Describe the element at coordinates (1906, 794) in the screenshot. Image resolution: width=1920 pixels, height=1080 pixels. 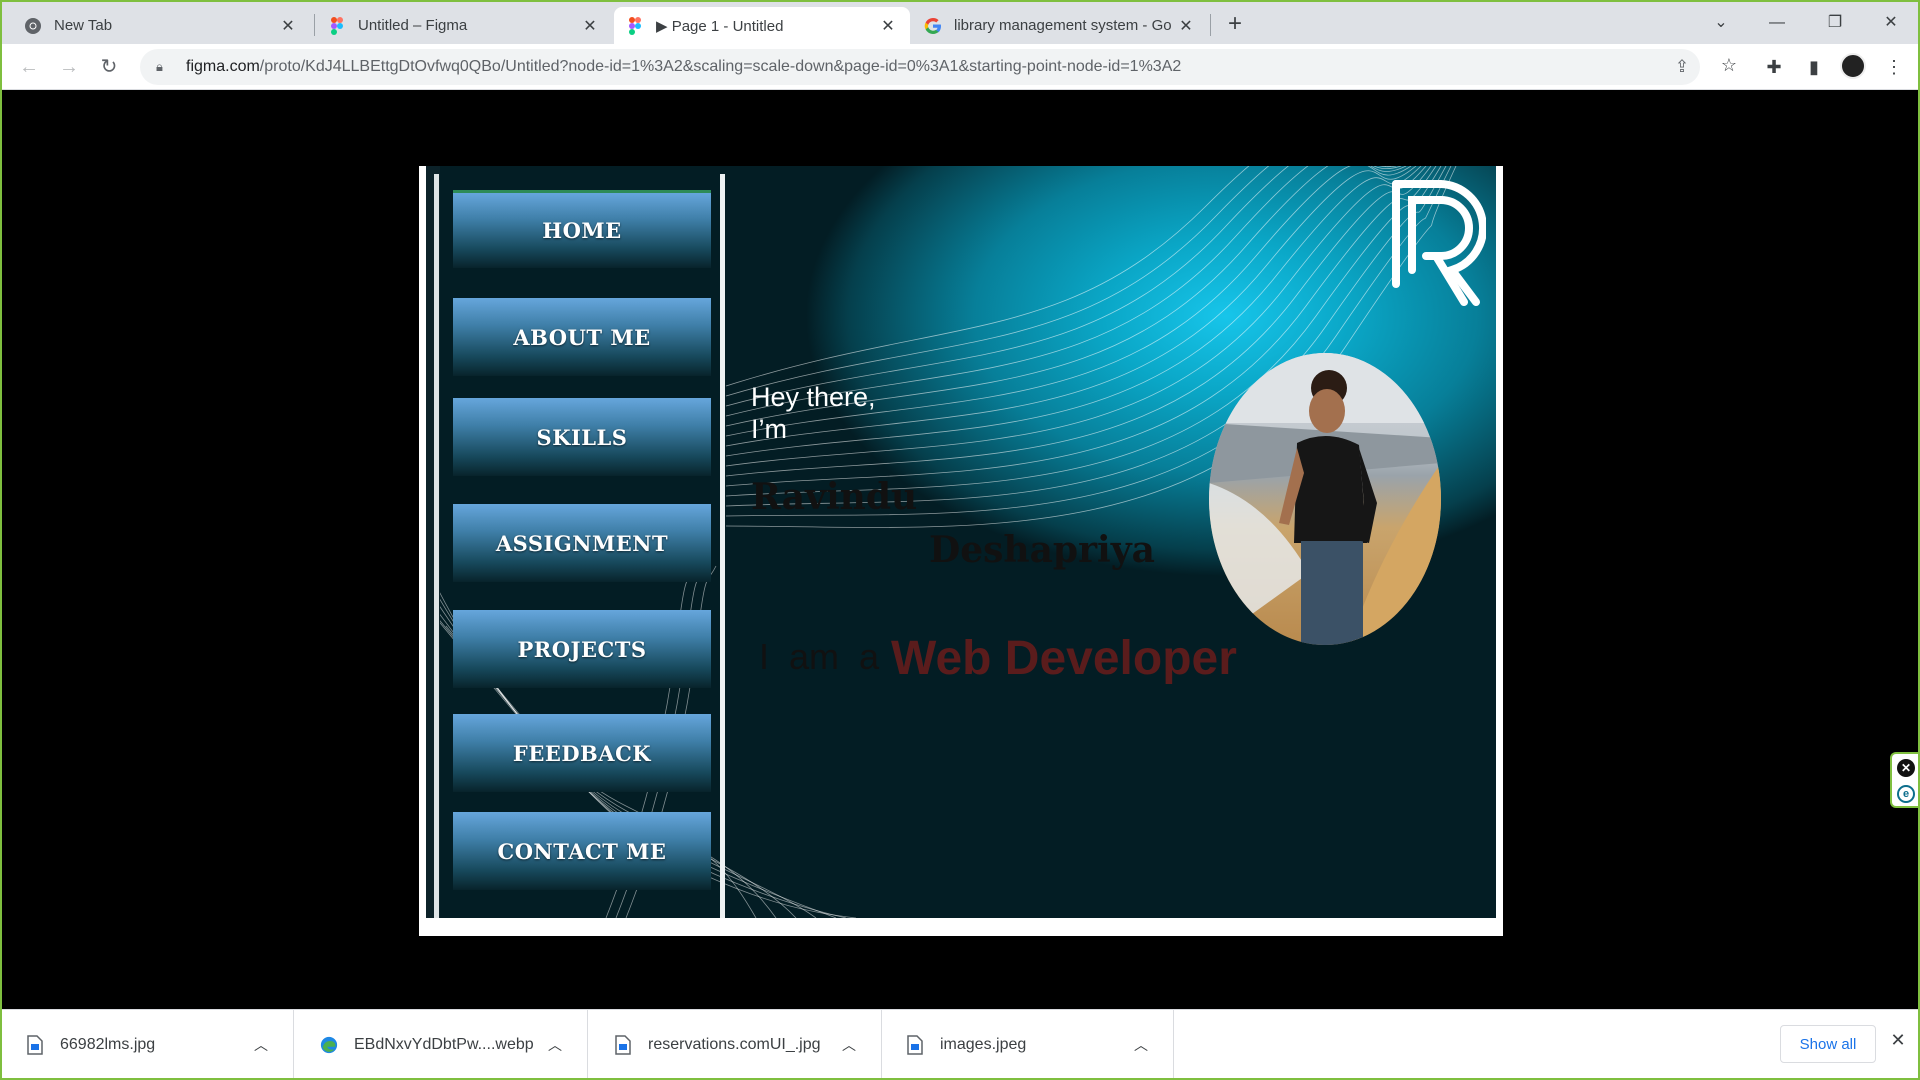
I see `edge-widget-icon: e` at that location.